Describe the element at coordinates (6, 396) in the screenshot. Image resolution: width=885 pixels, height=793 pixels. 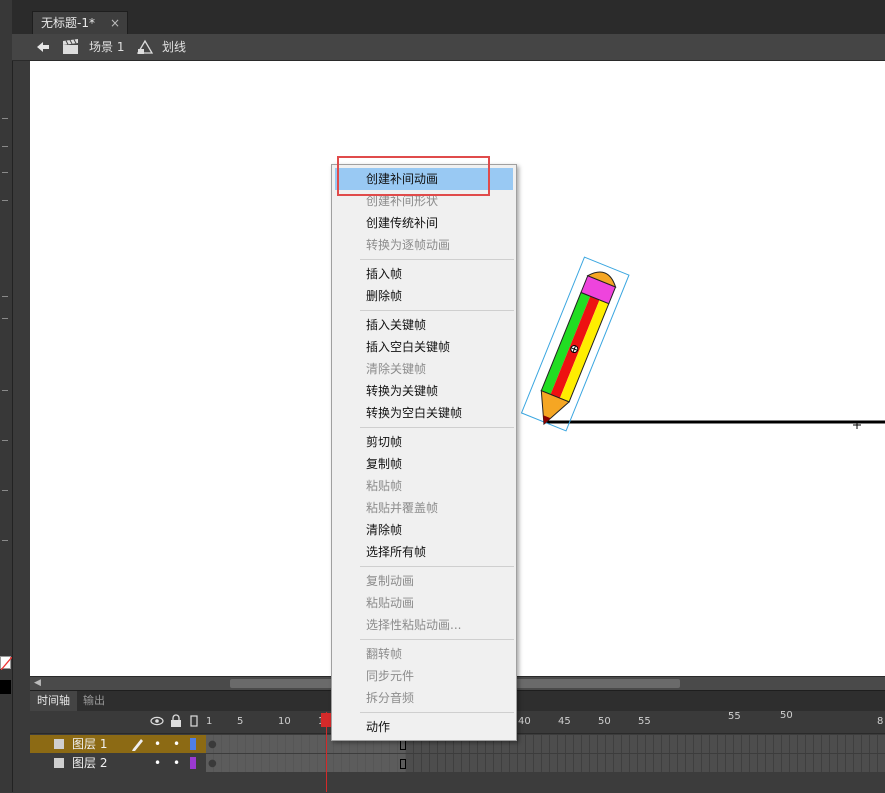
I see `tools-panel` at that location.